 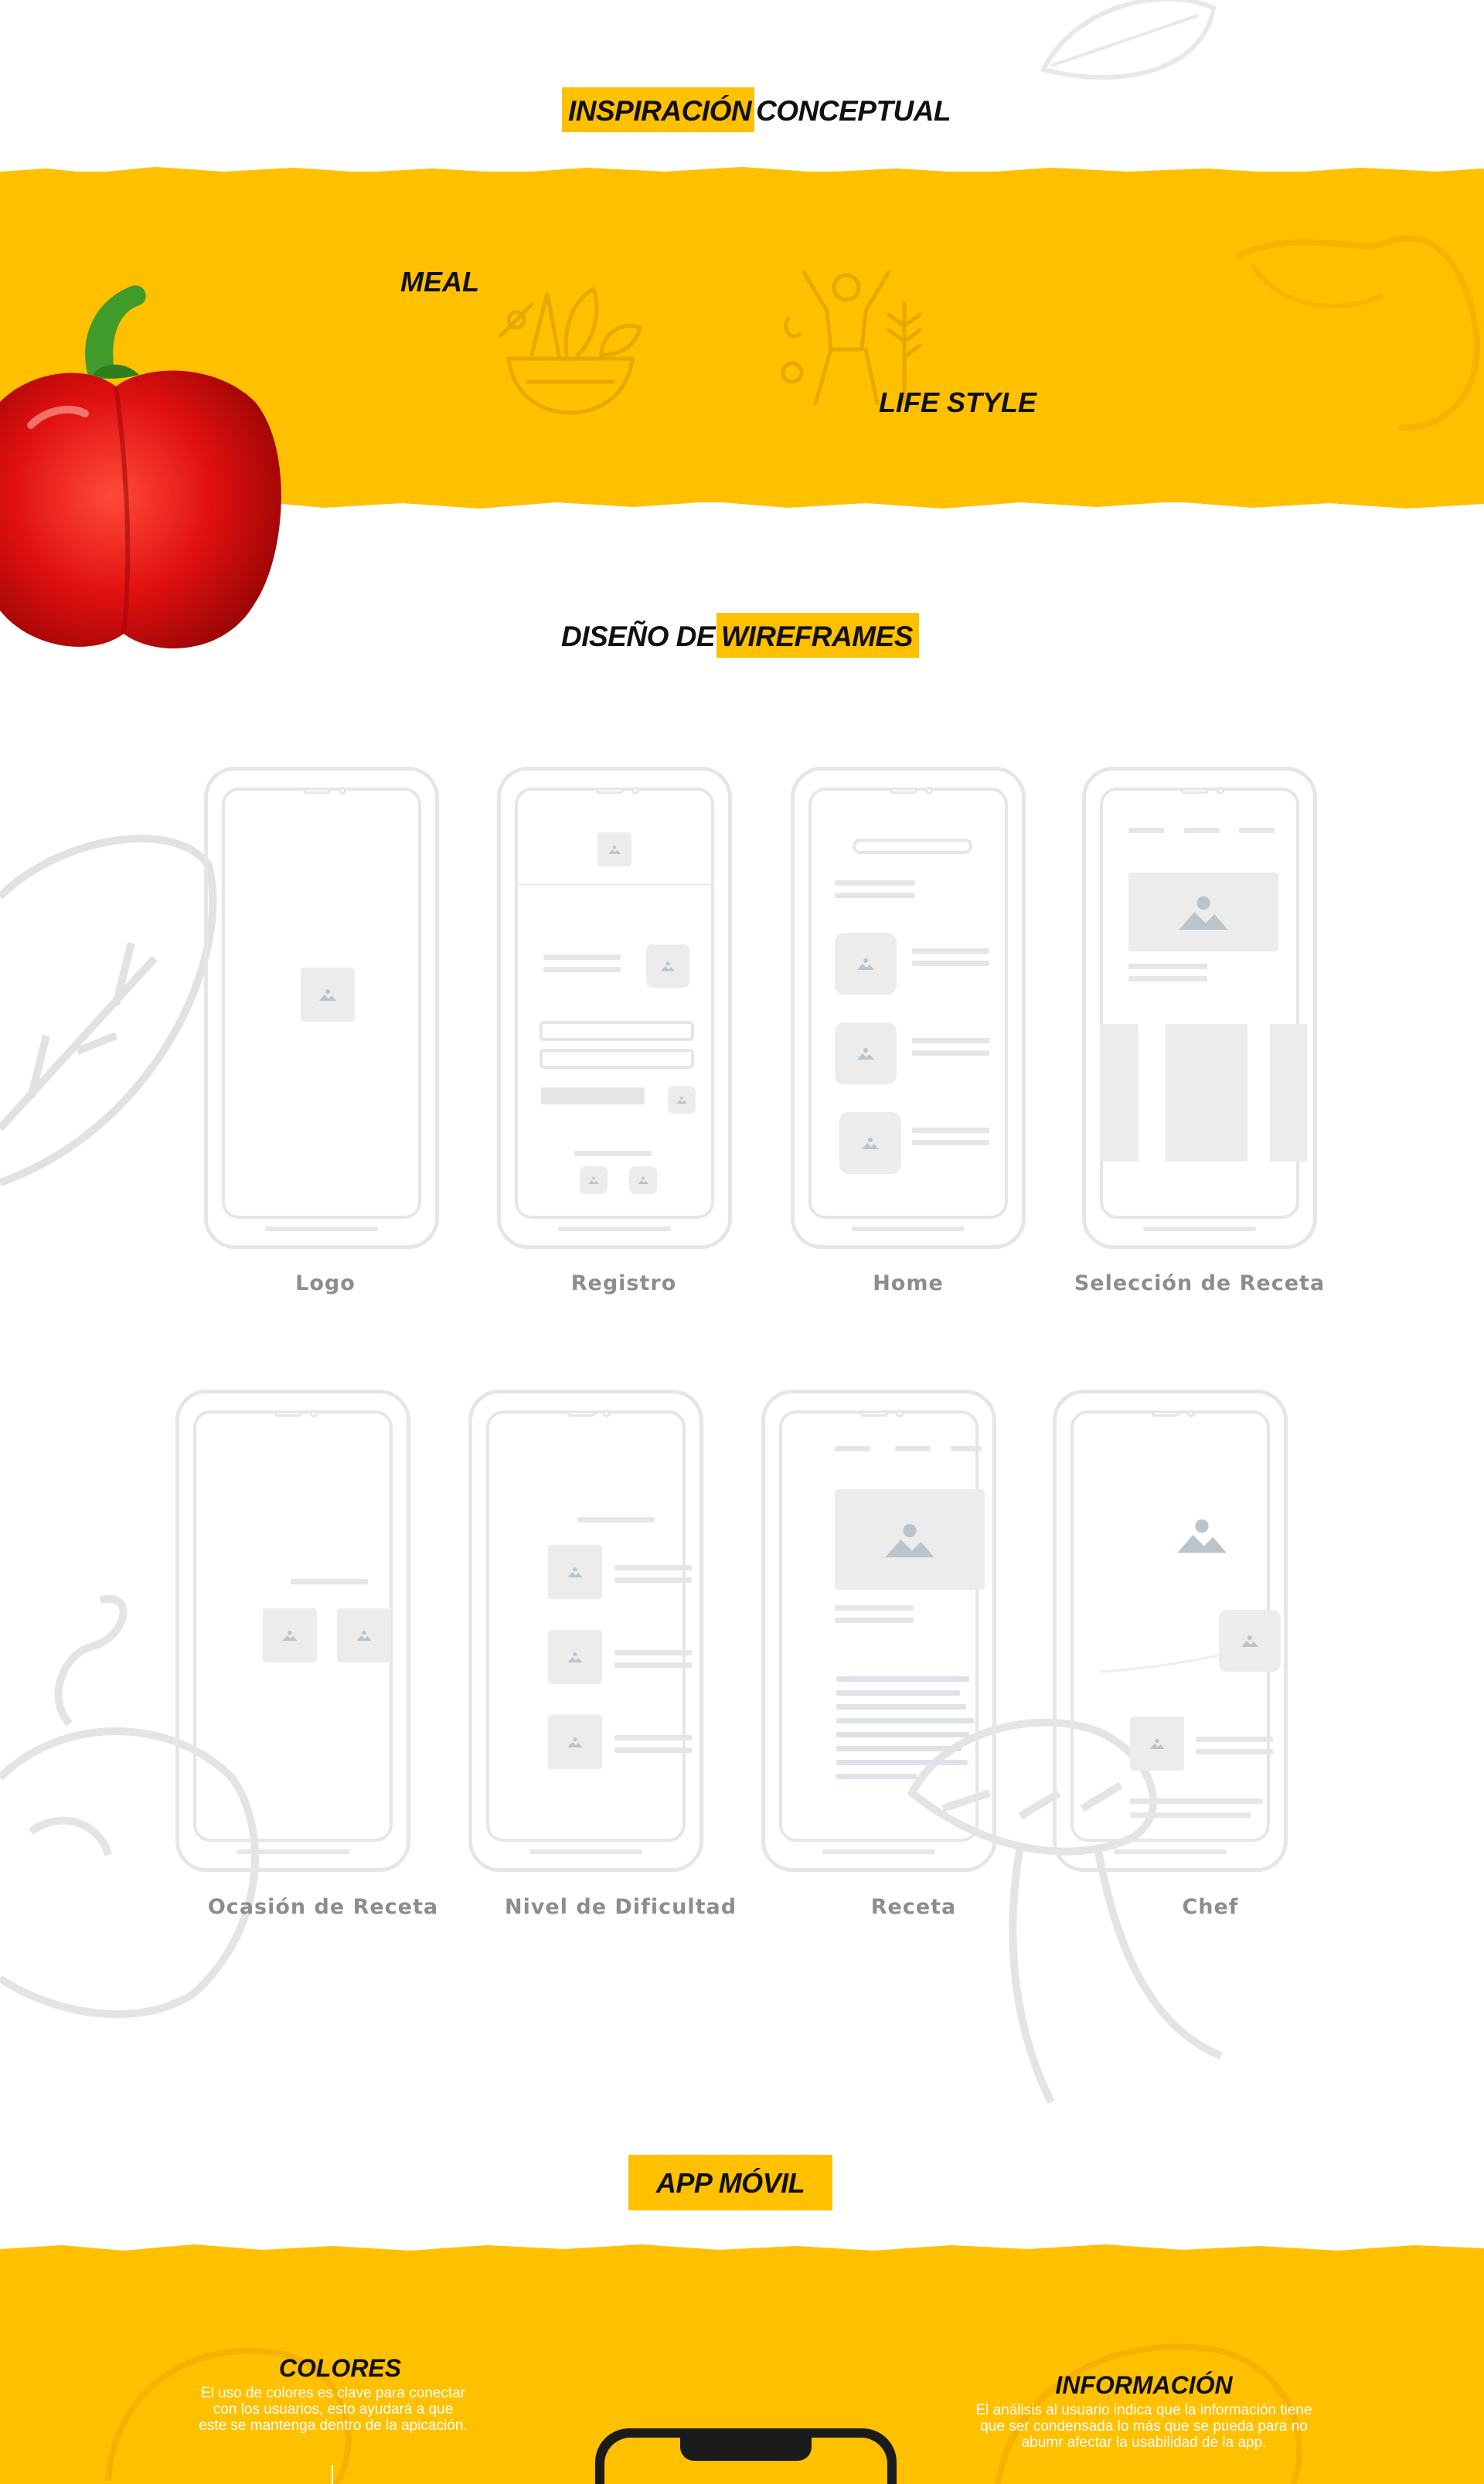 What do you see at coordinates (742, 174) in the screenshot?
I see `torn-edge-top` at bounding box center [742, 174].